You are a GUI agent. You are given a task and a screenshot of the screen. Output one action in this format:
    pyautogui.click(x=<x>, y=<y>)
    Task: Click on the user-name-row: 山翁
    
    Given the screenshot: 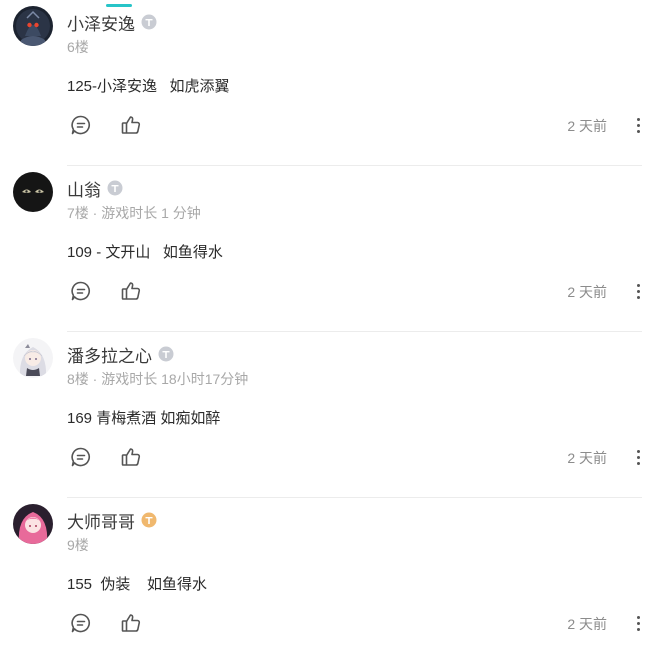 What is the action you would take?
    pyautogui.click(x=95, y=188)
    